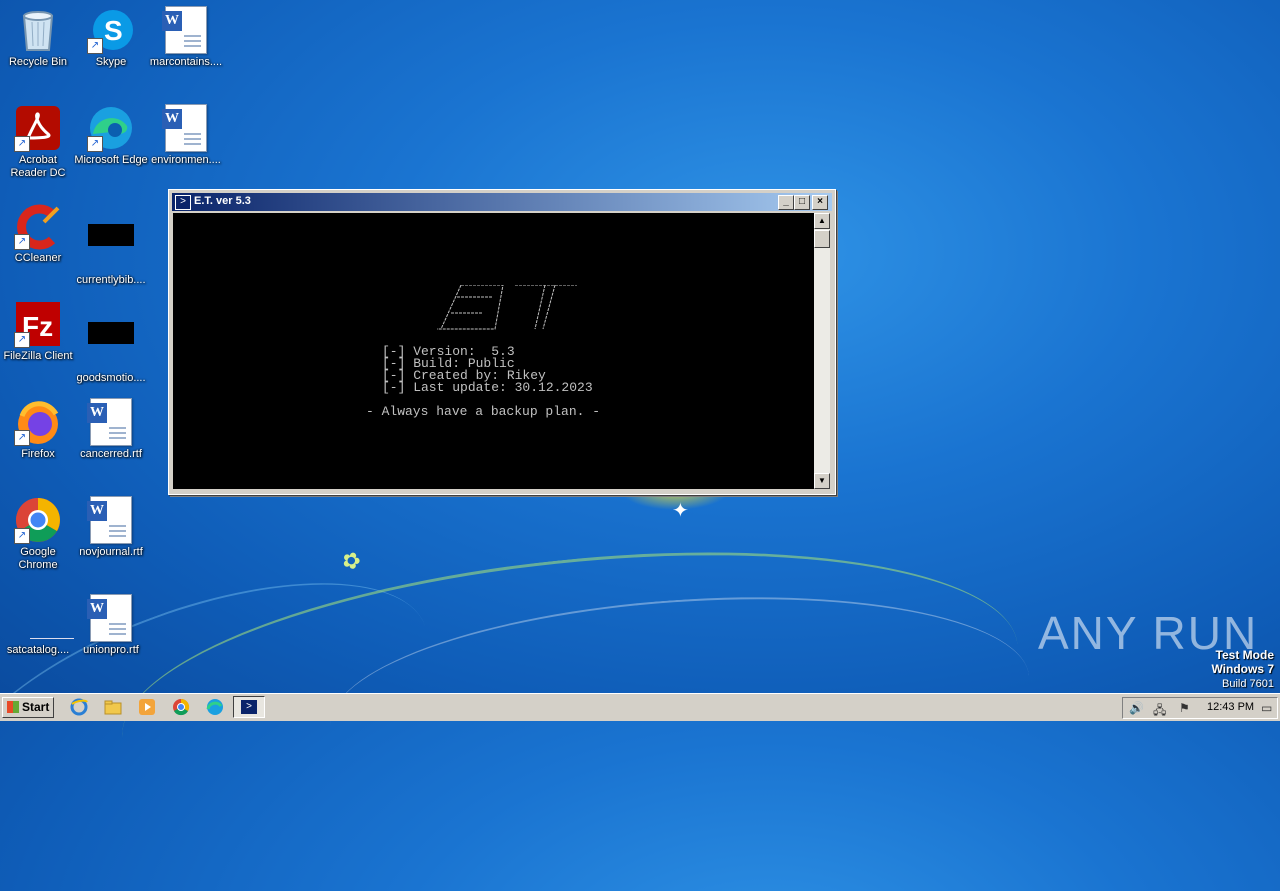  I want to click on console-line-update: [-] Last update: 30.12.2023, so click(487, 387).